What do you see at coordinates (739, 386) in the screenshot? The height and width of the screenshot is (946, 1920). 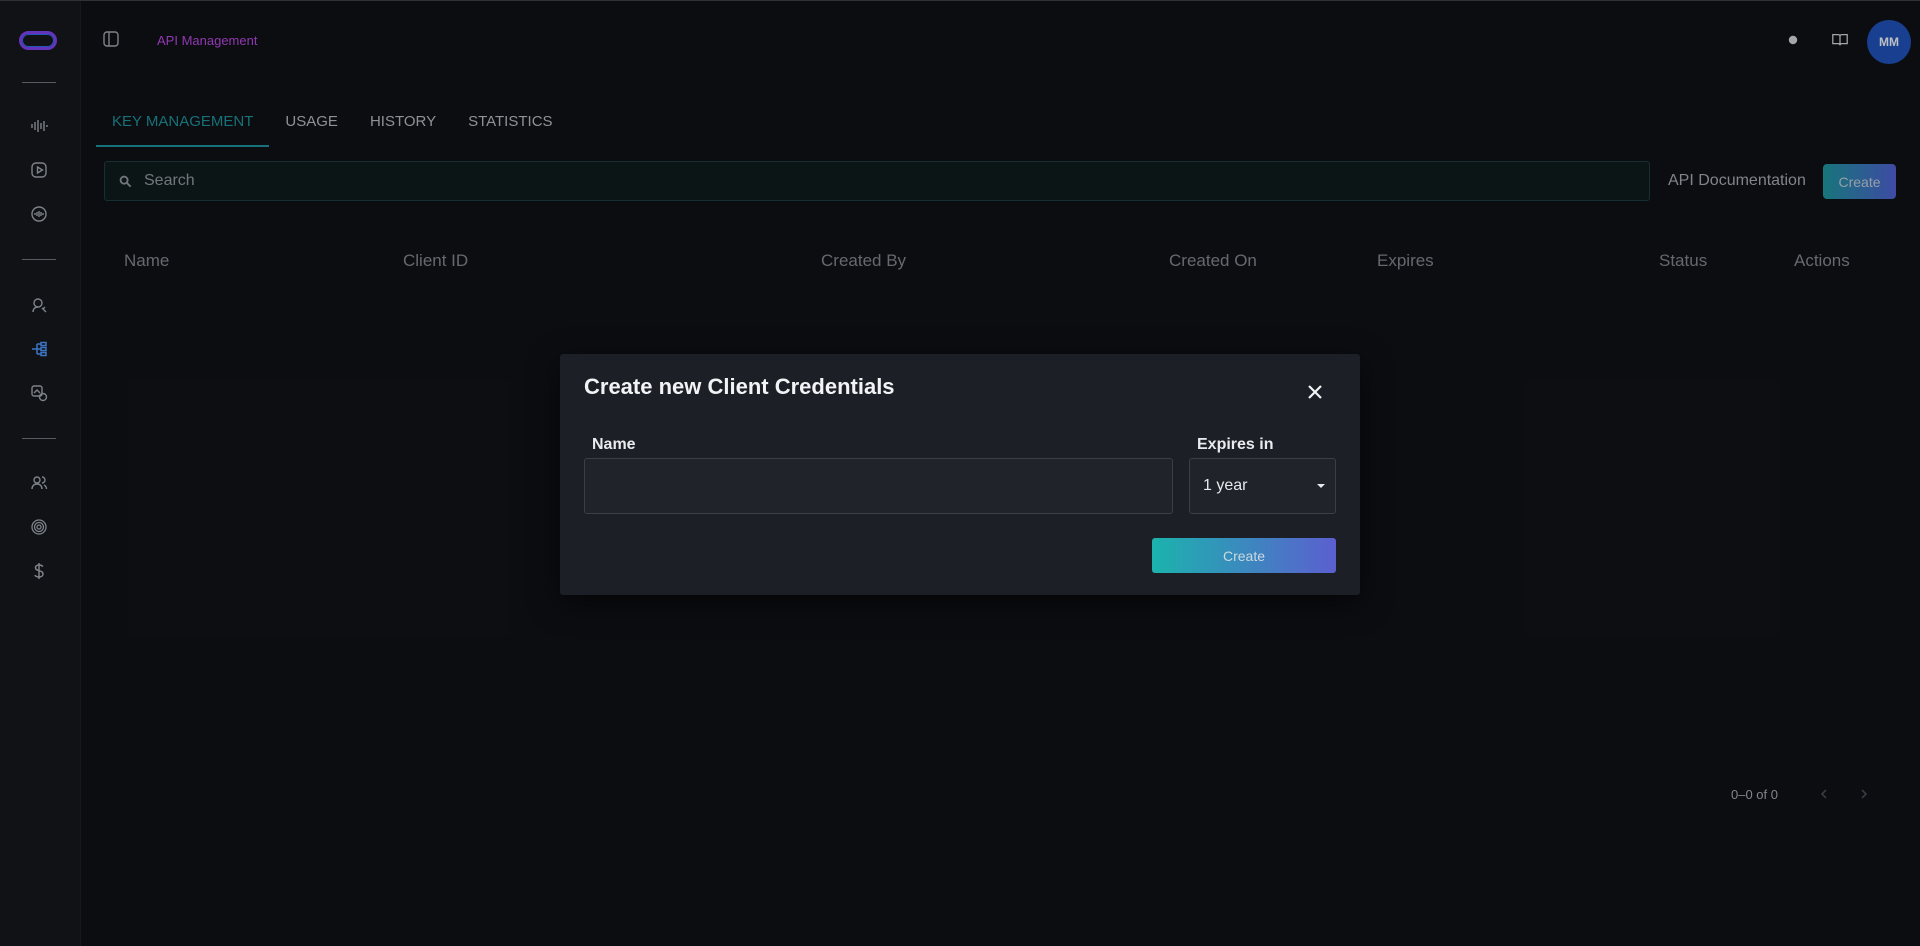 I see `dialog-title: Create new Client Credentials` at bounding box center [739, 386].